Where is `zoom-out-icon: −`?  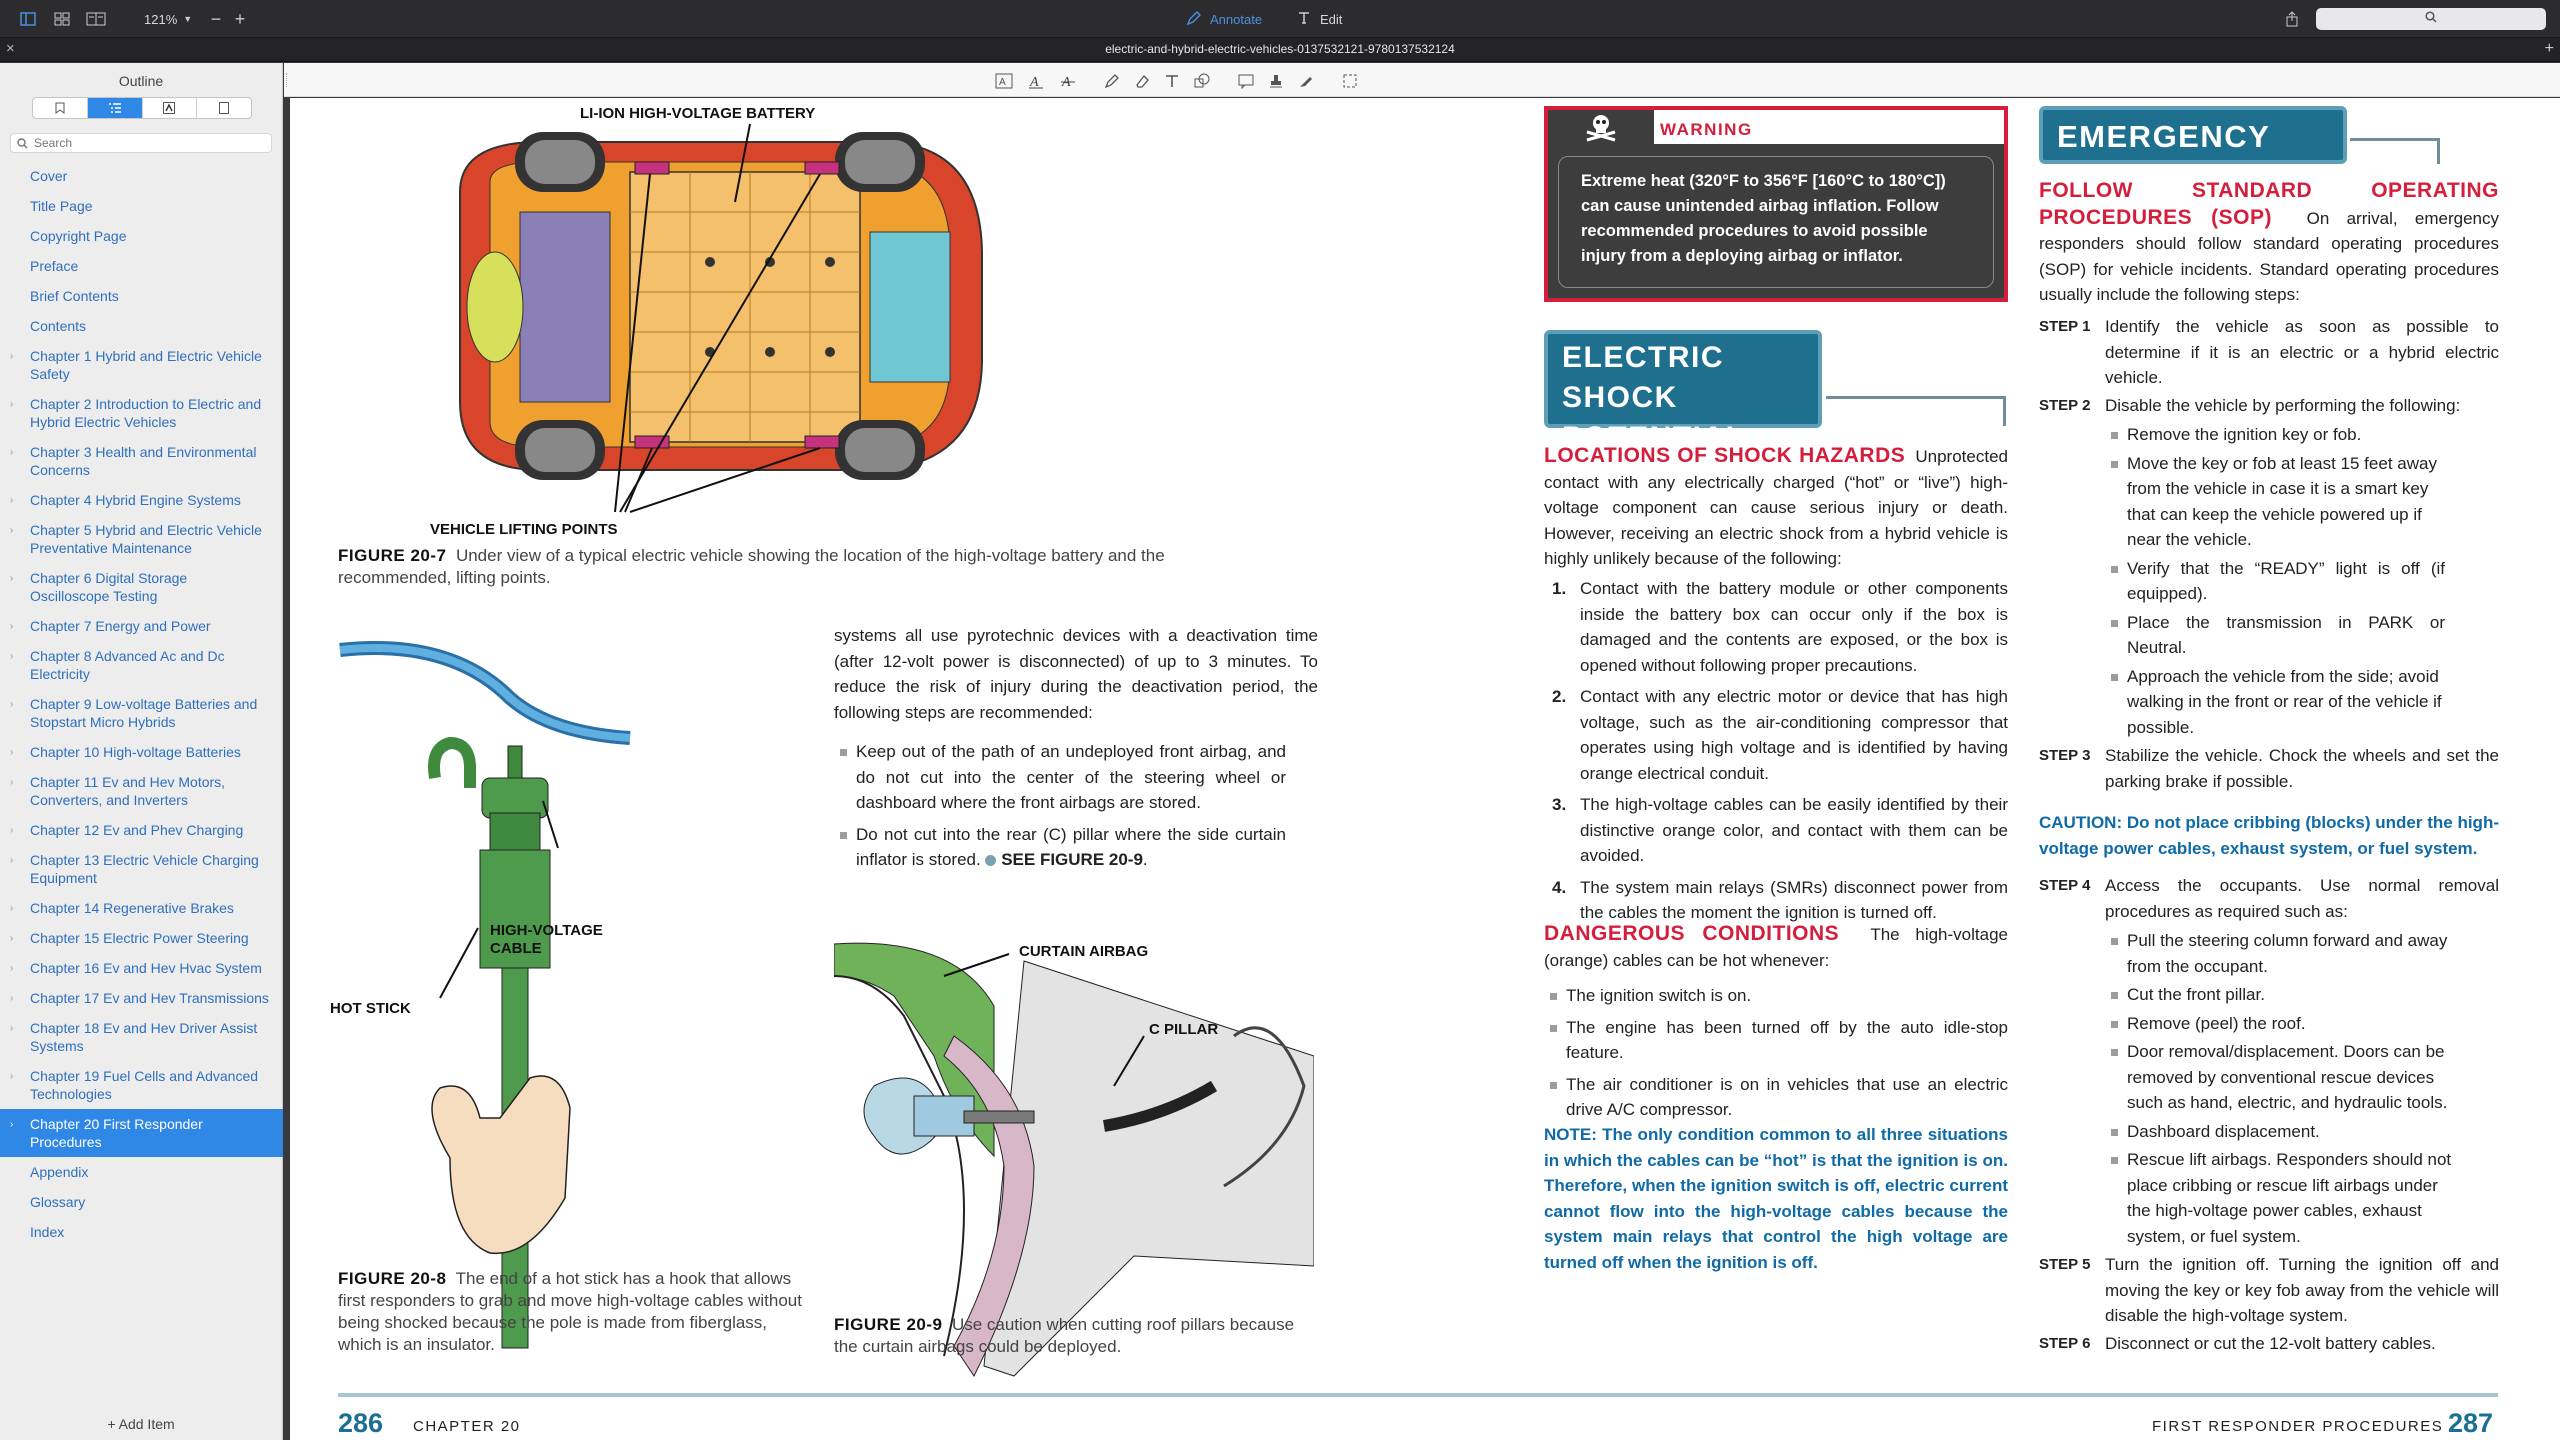
zoom-out-icon: − is located at coordinates (216, 19).